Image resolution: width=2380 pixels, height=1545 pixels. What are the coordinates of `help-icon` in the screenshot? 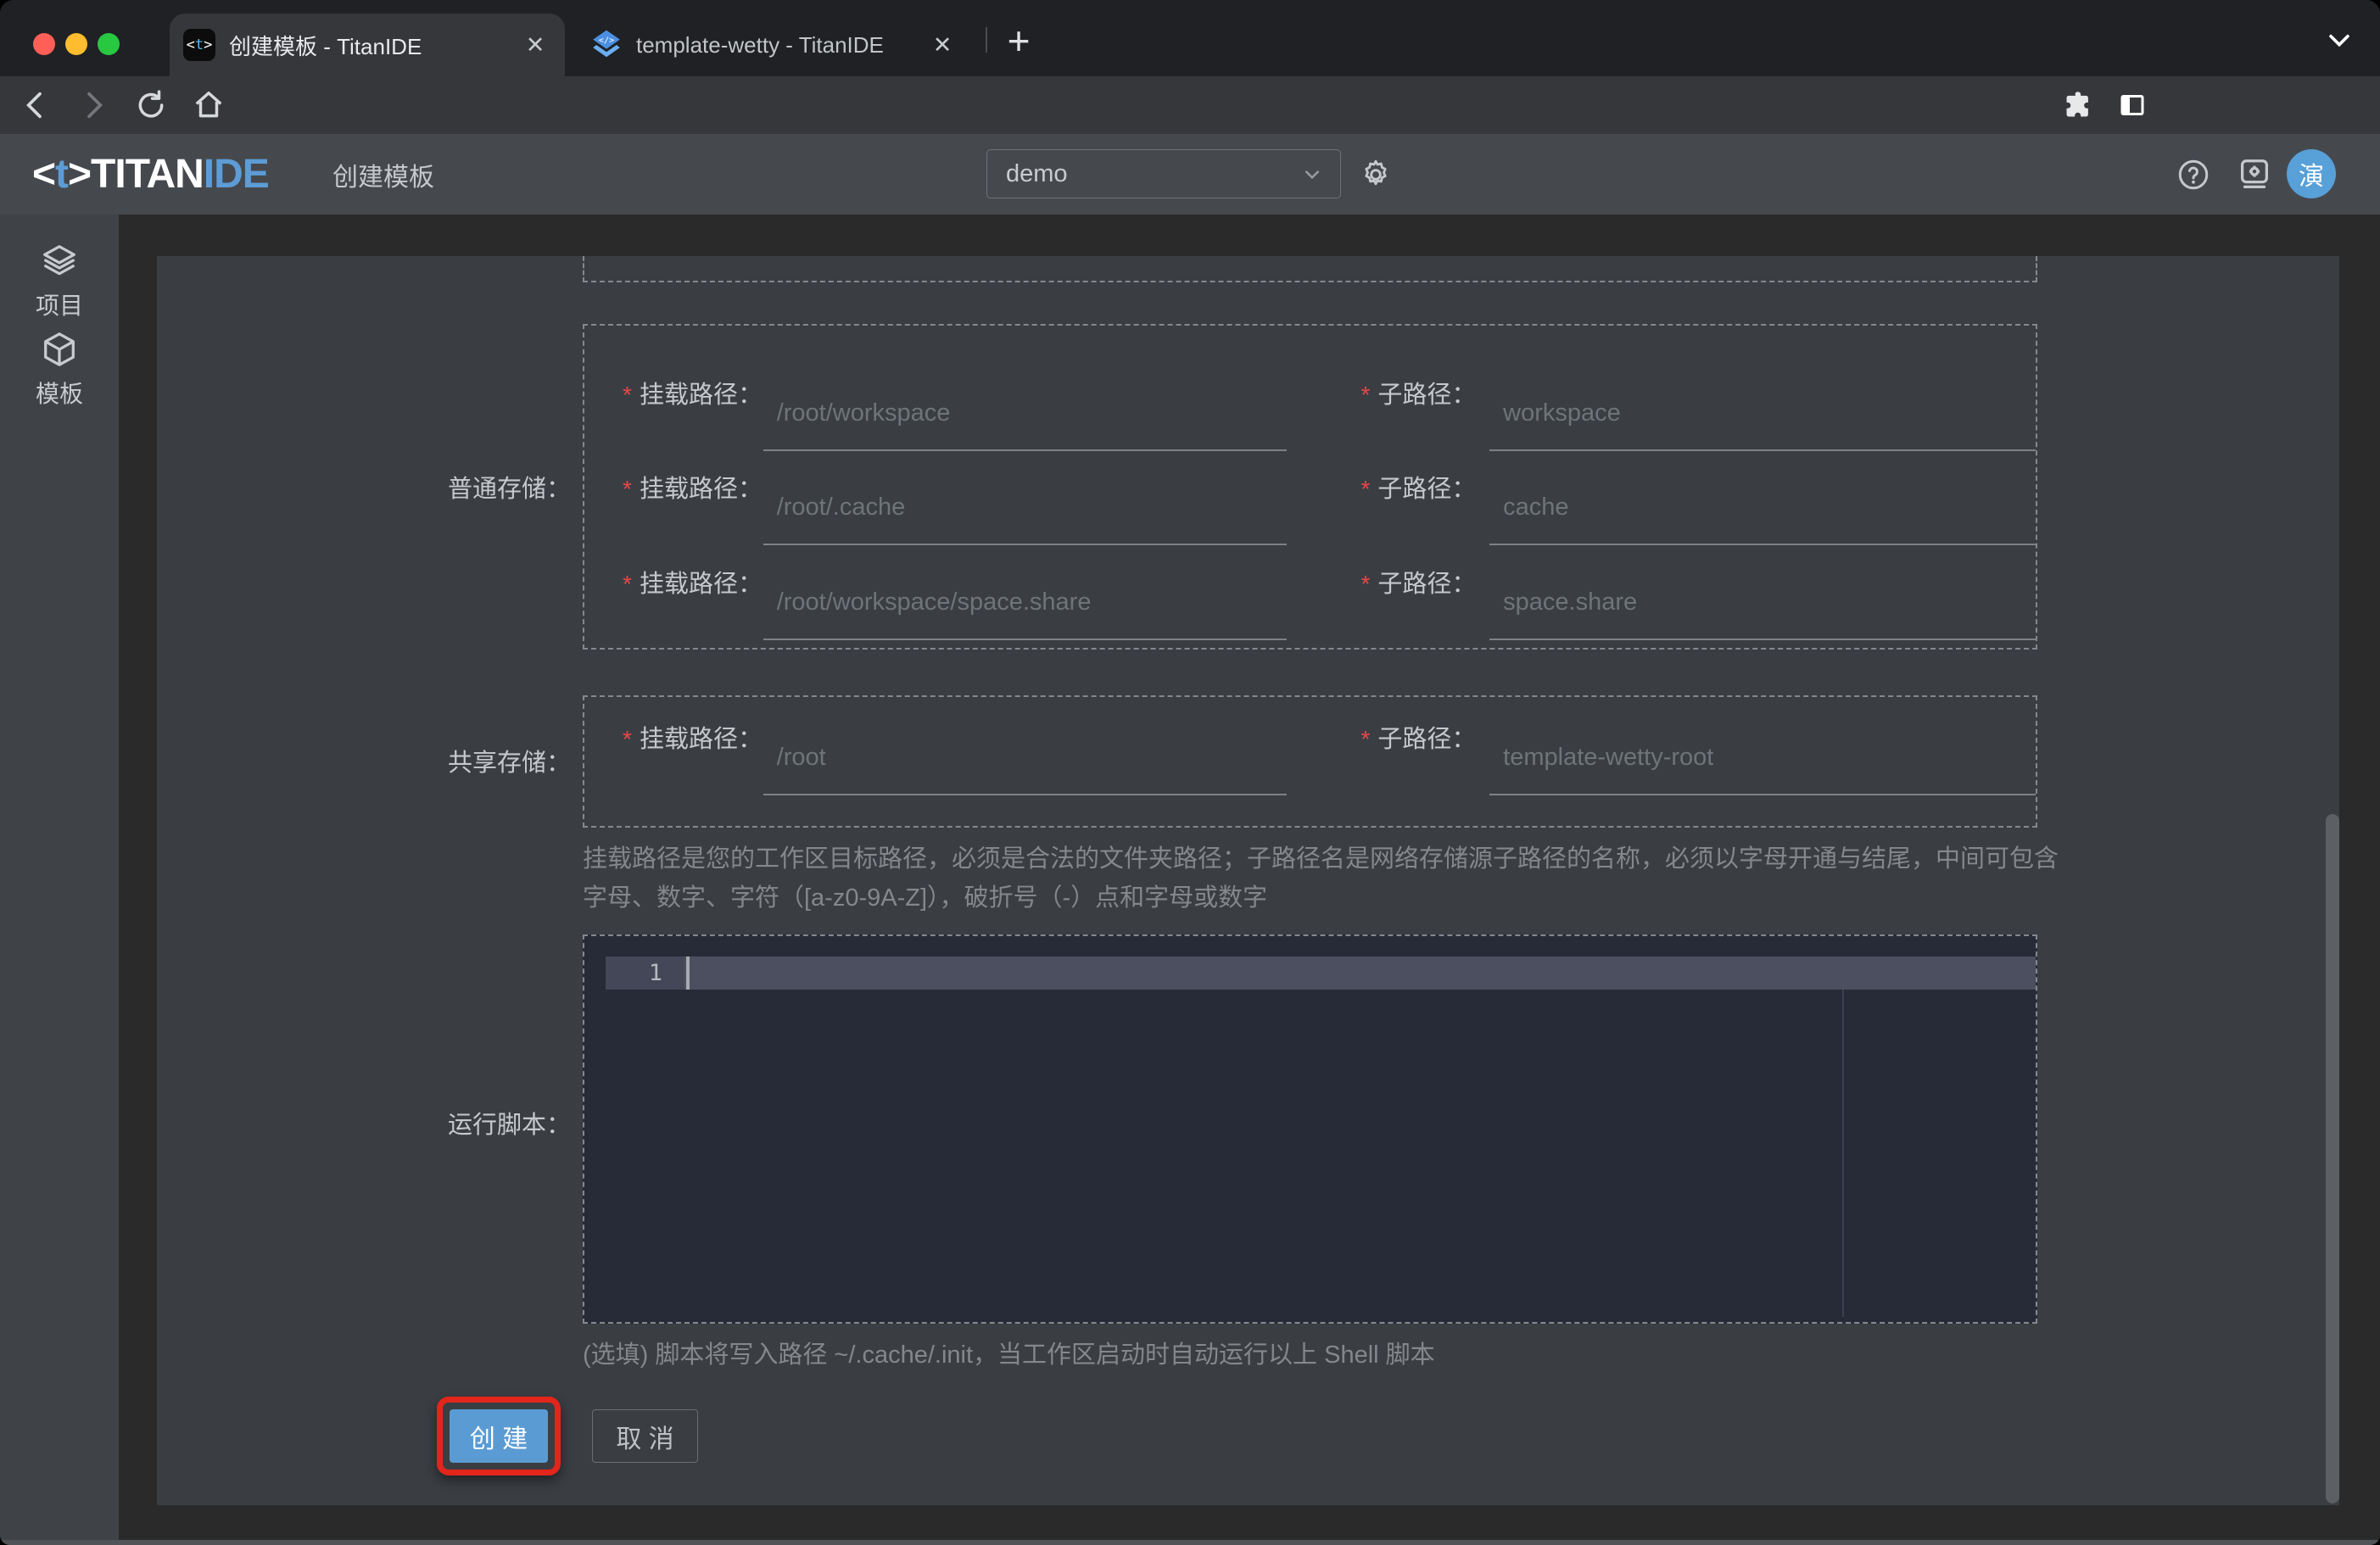 It's located at (2193, 174).